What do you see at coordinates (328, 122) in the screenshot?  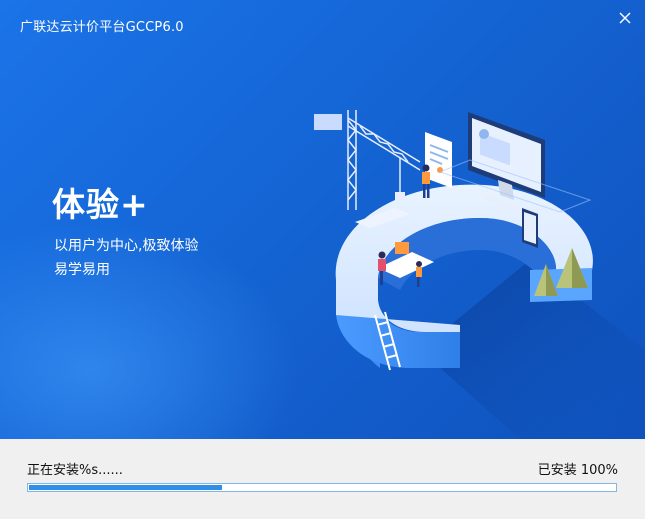 I see `crane-block` at bounding box center [328, 122].